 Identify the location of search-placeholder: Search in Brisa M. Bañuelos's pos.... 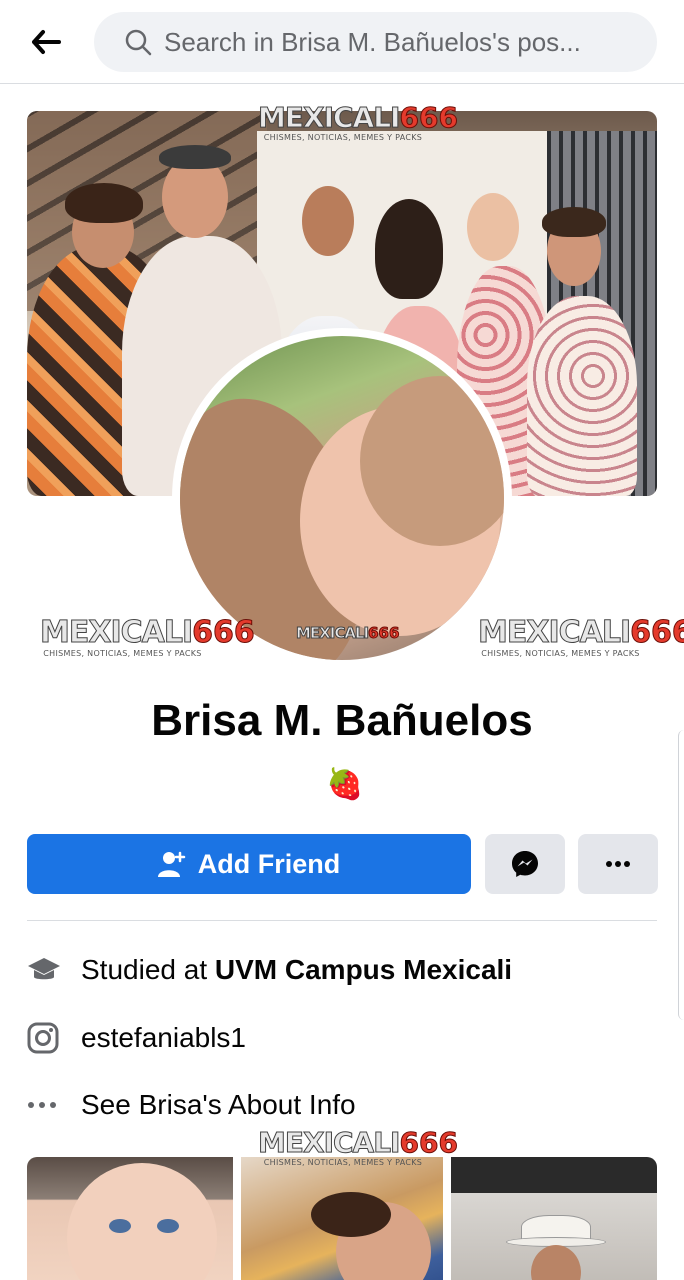
(372, 41).